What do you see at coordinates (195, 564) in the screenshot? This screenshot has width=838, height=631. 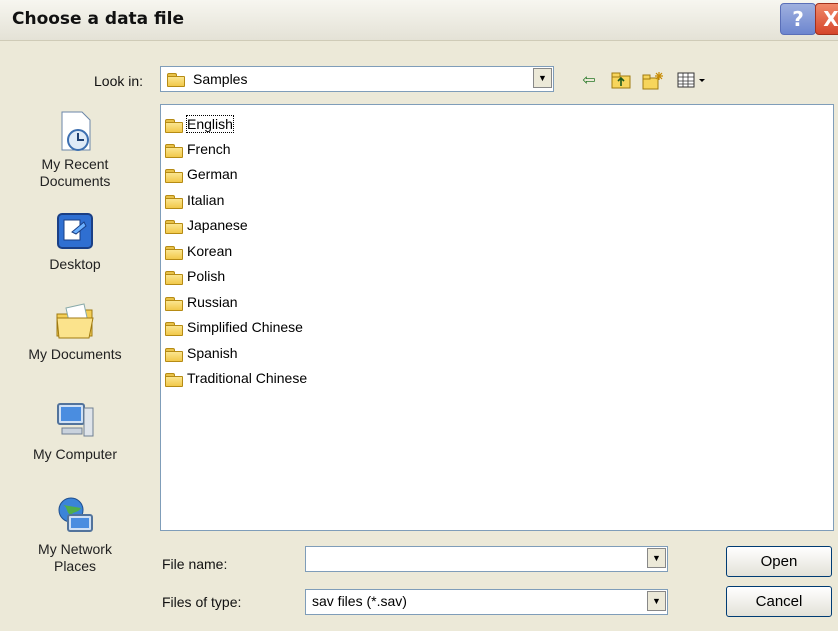 I see `file-name-label: File name:` at bounding box center [195, 564].